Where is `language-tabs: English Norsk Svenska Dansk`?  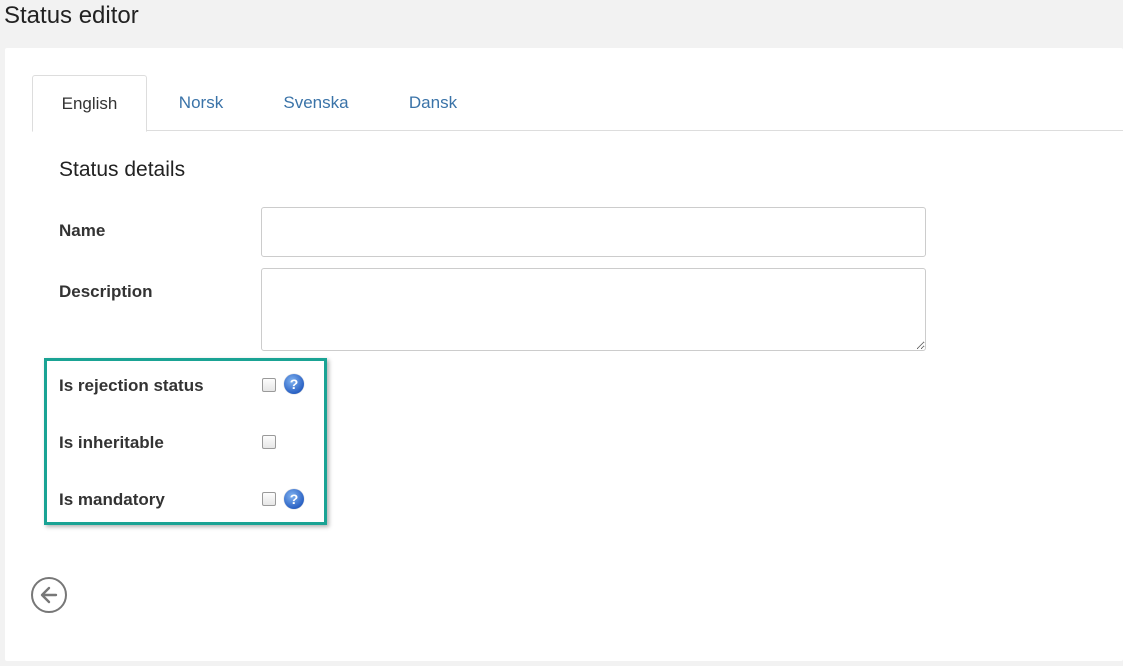
language-tabs: English Norsk Svenska Dansk is located at coordinates (577, 103).